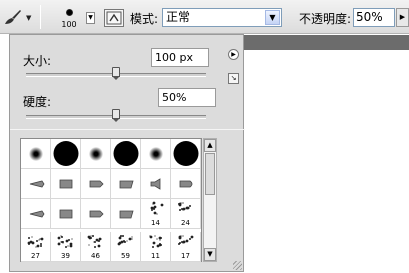 Image resolution: width=409 pixels, height=273 pixels. What do you see at coordinates (233, 54) in the screenshot?
I see `panel-menu-icon: ▶` at bounding box center [233, 54].